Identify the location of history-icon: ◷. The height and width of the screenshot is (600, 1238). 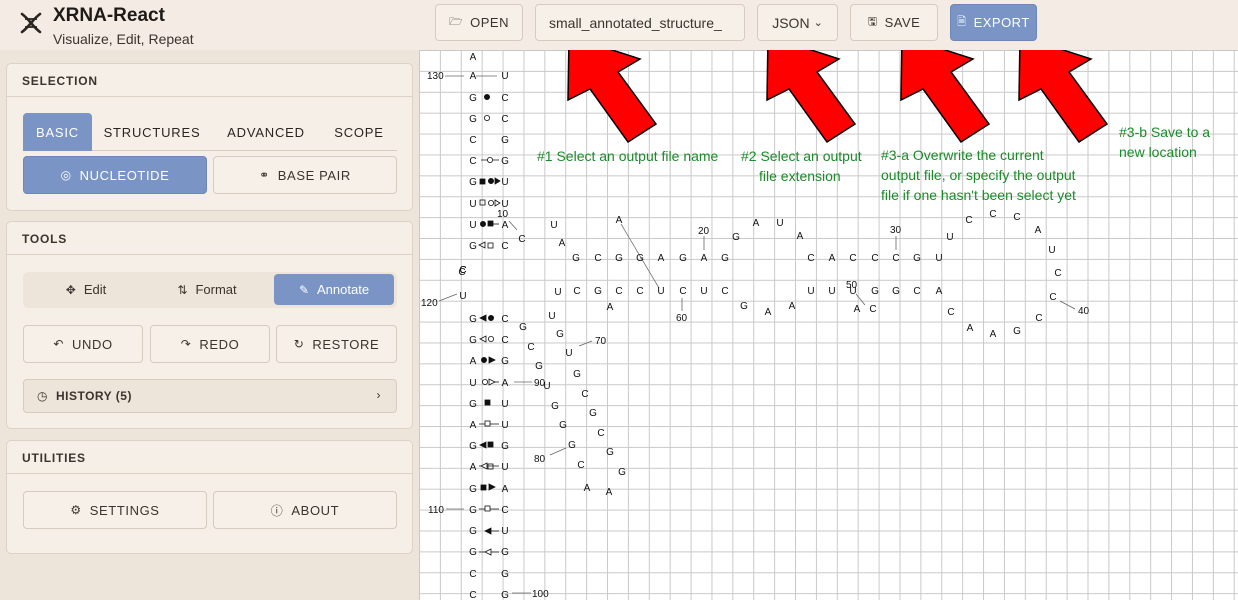
(42, 396).